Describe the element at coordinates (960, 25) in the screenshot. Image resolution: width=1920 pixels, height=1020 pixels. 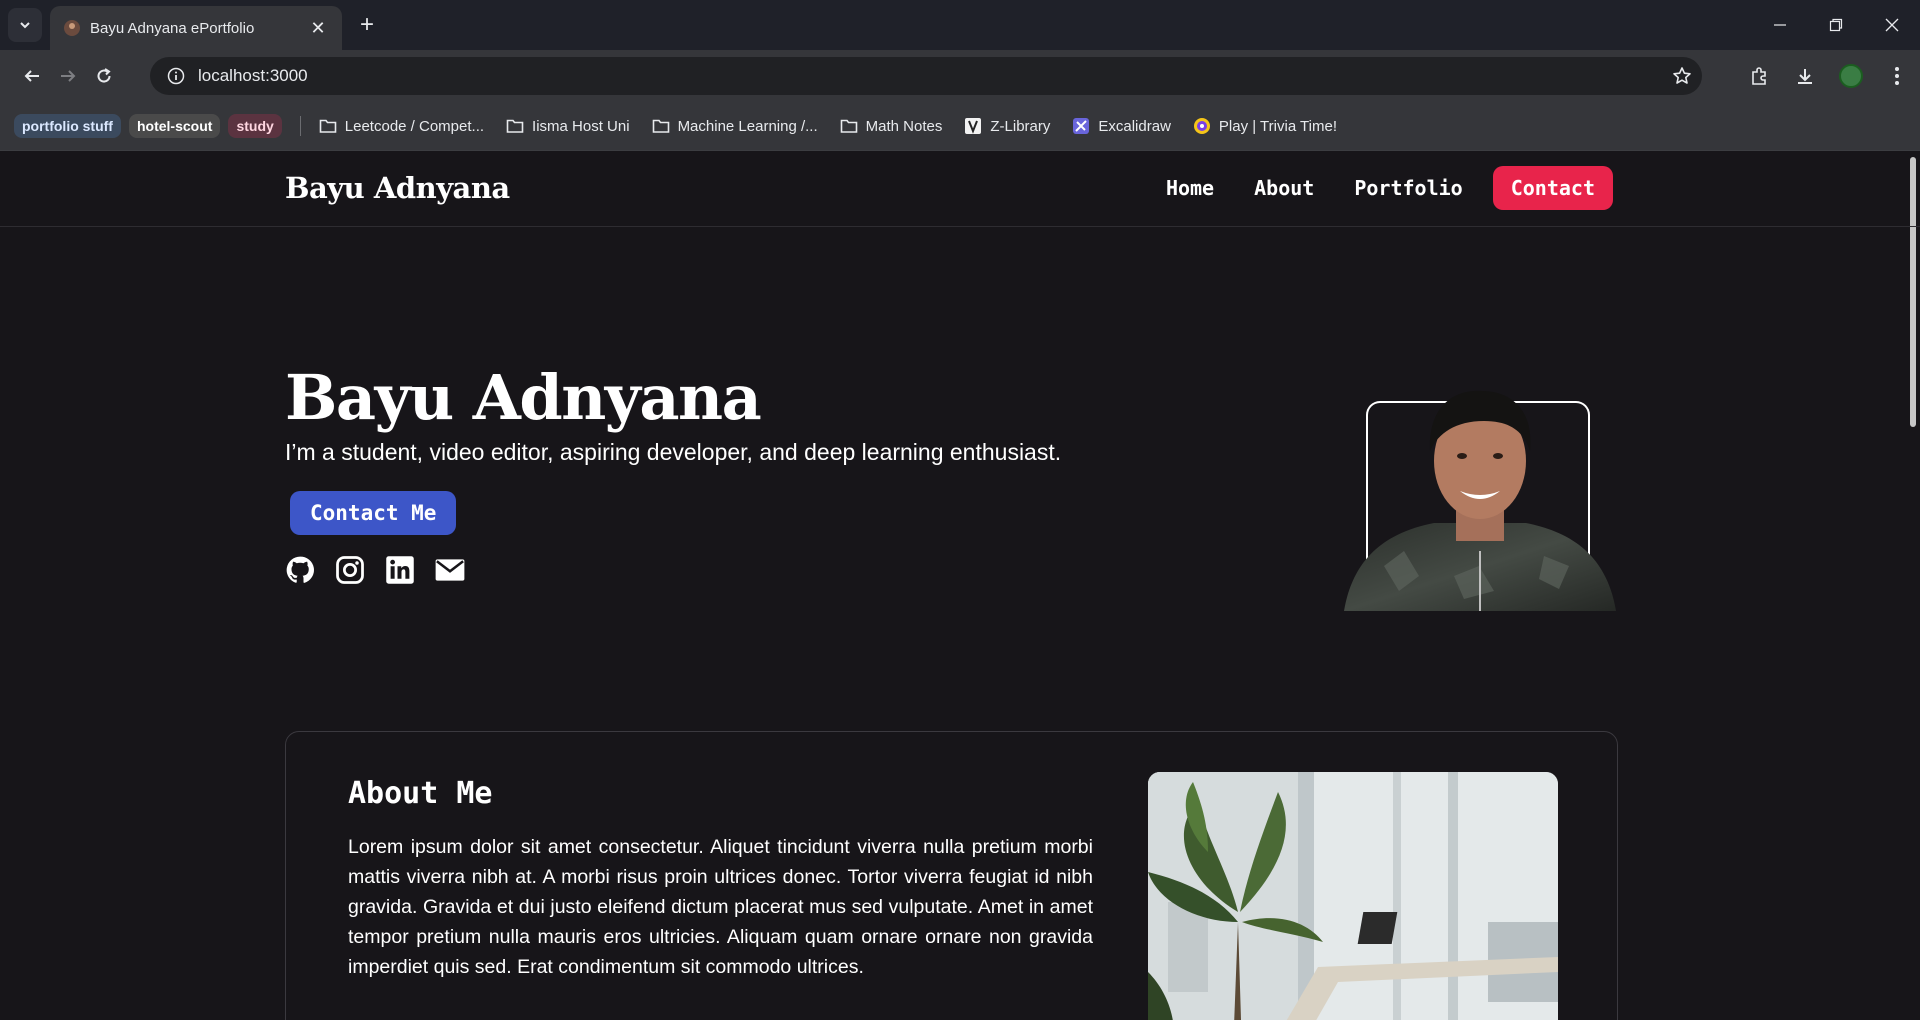
I see `tab-strip: Bayu Adnyana ePortfolio ✕ +` at that location.